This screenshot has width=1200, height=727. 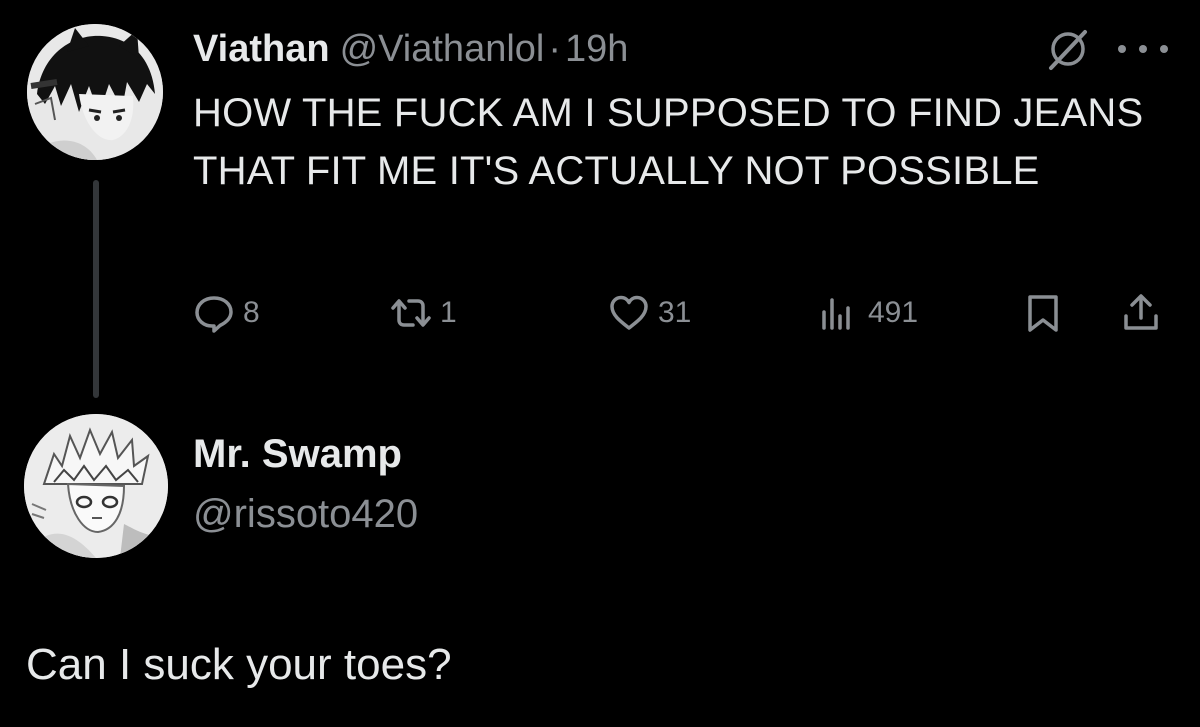 I want to click on author-avatar, so click(x=95, y=92).